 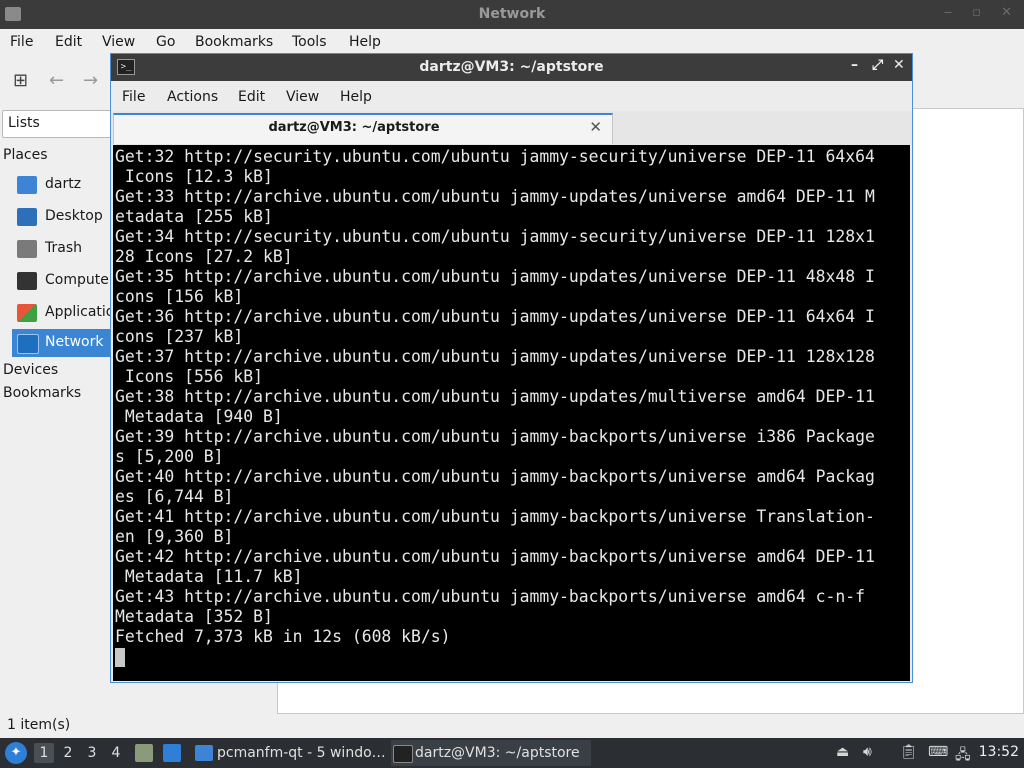 I want to click on terminal-menubar: File Actions Edit View Help, so click(x=511, y=96).